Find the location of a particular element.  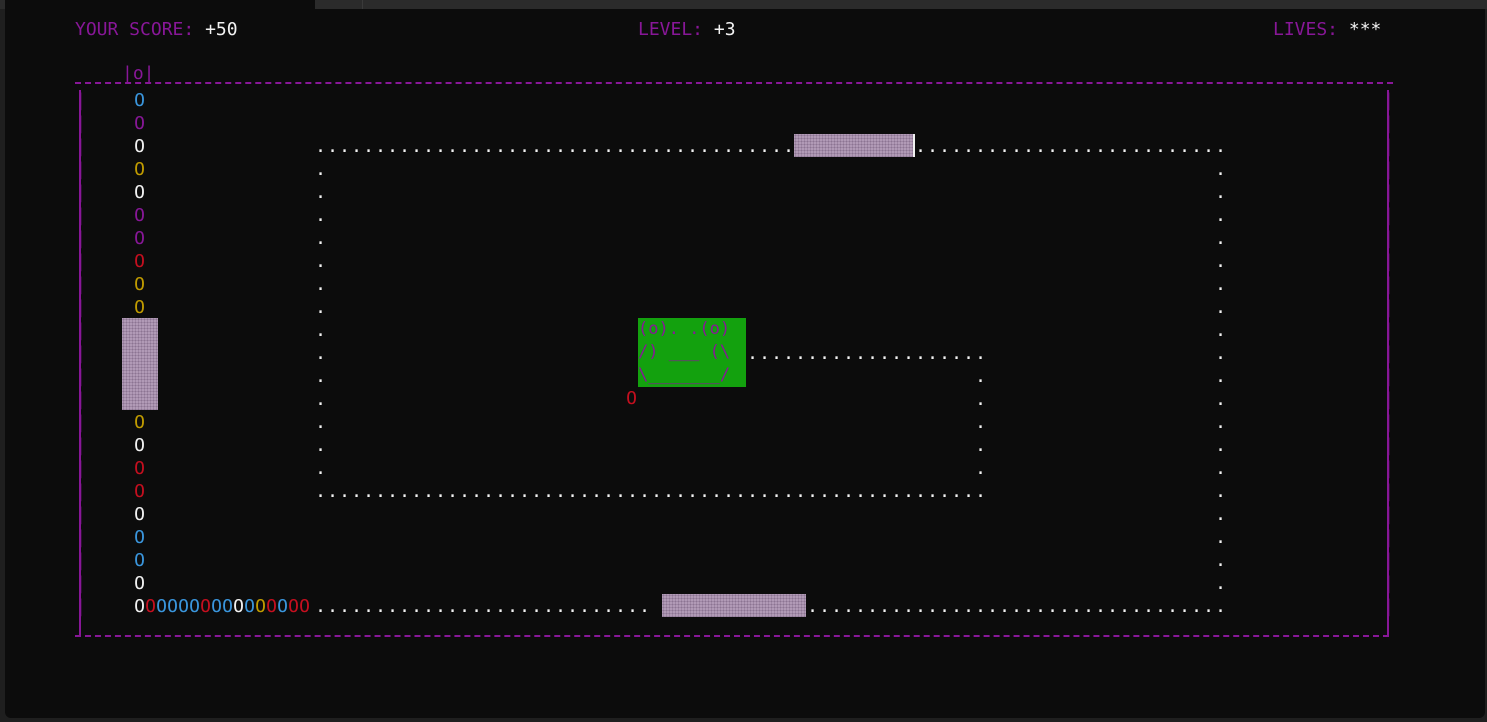

terminal-tab is located at coordinates (160, 4).